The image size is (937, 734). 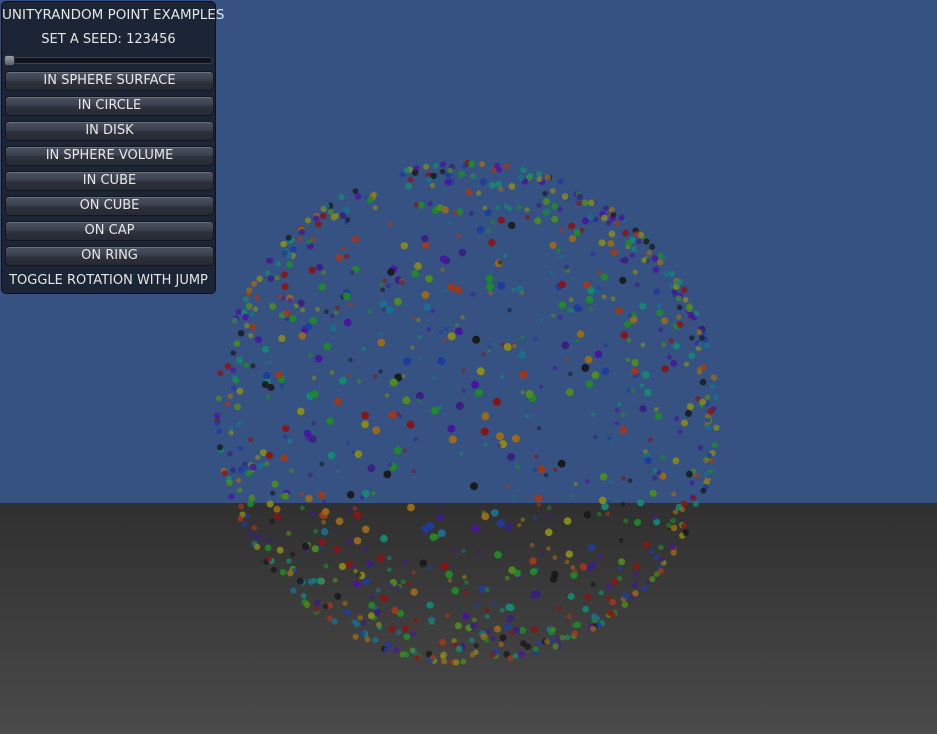 I want to click on toggle-rotation-hint: TOGGLE ROTATION WITH JUMP, so click(x=108, y=280).